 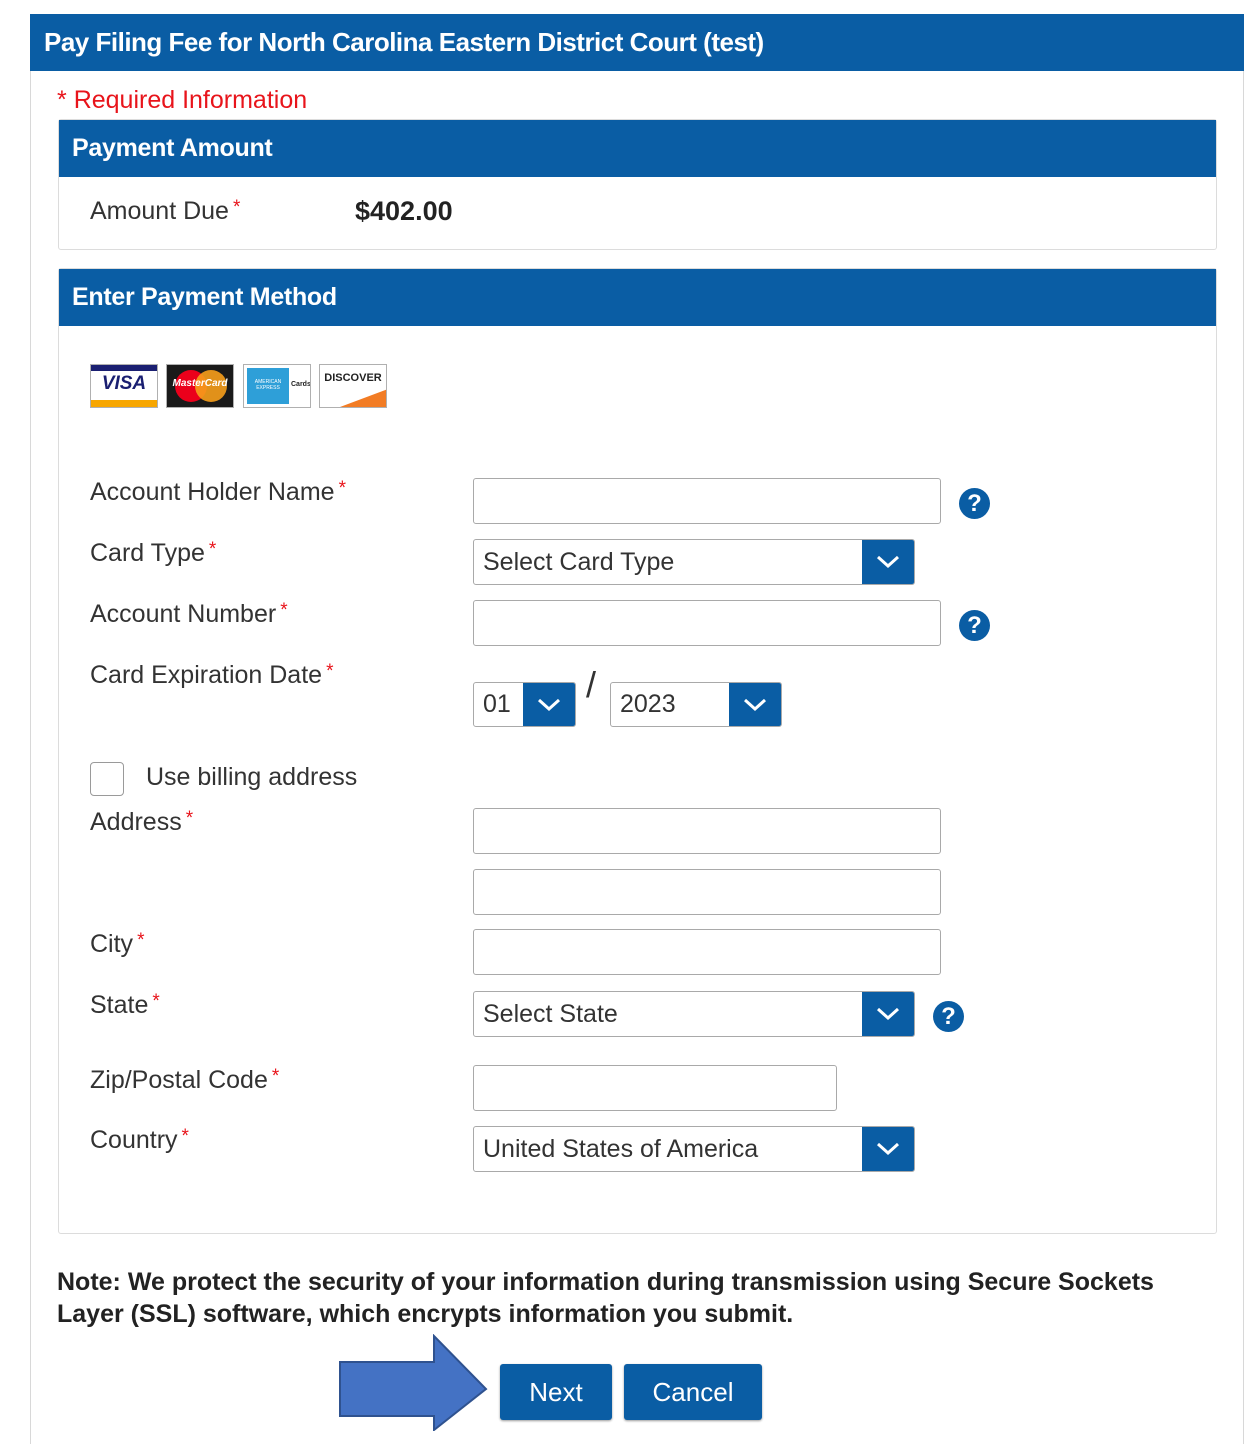 I want to click on required-information-note: * Required Information, so click(x=182, y=100).